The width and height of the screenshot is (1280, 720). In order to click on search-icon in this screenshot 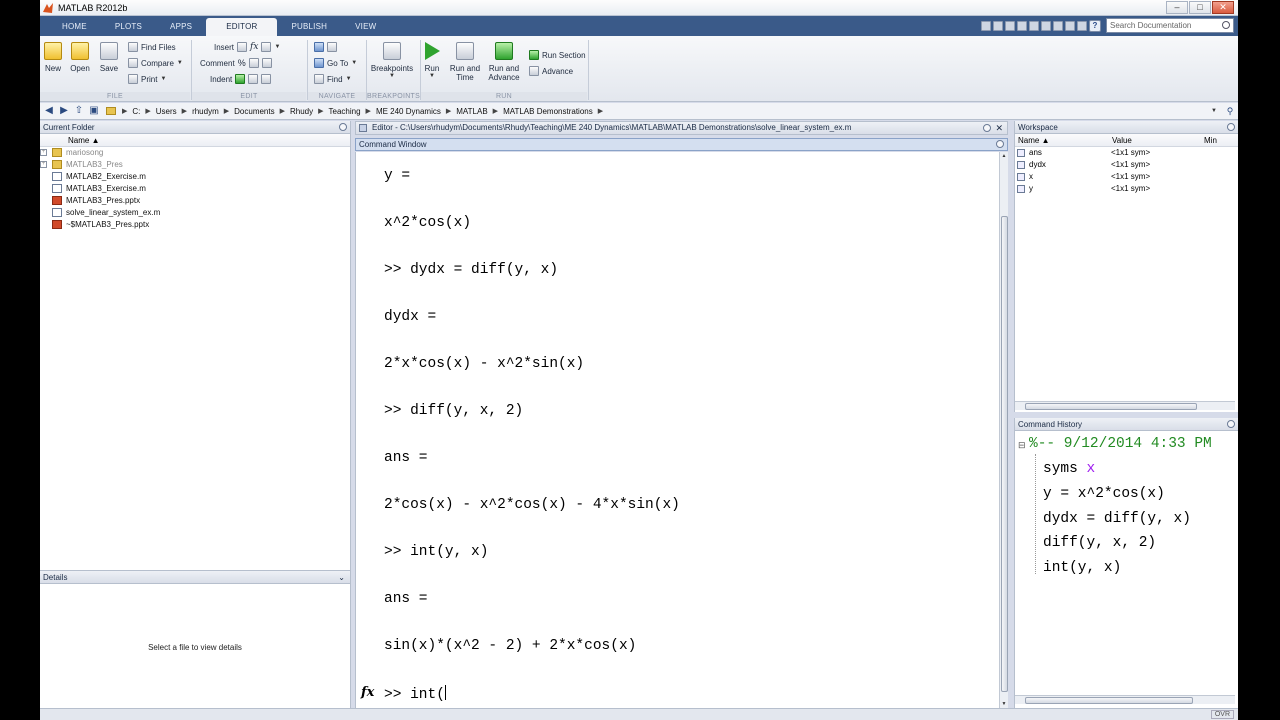, I will do `click(1226, 25)`.